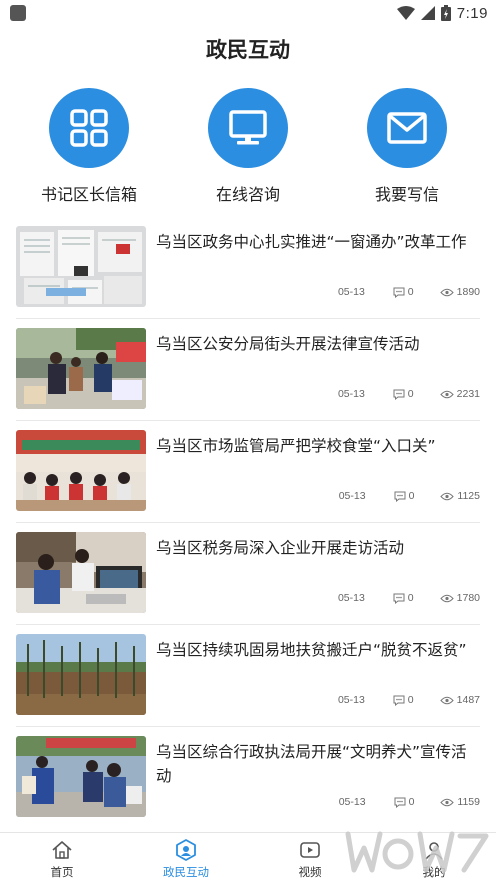 The image size is (496, 882). I want to click on news-meta: 05-13 0 1159, so click(409, 802).